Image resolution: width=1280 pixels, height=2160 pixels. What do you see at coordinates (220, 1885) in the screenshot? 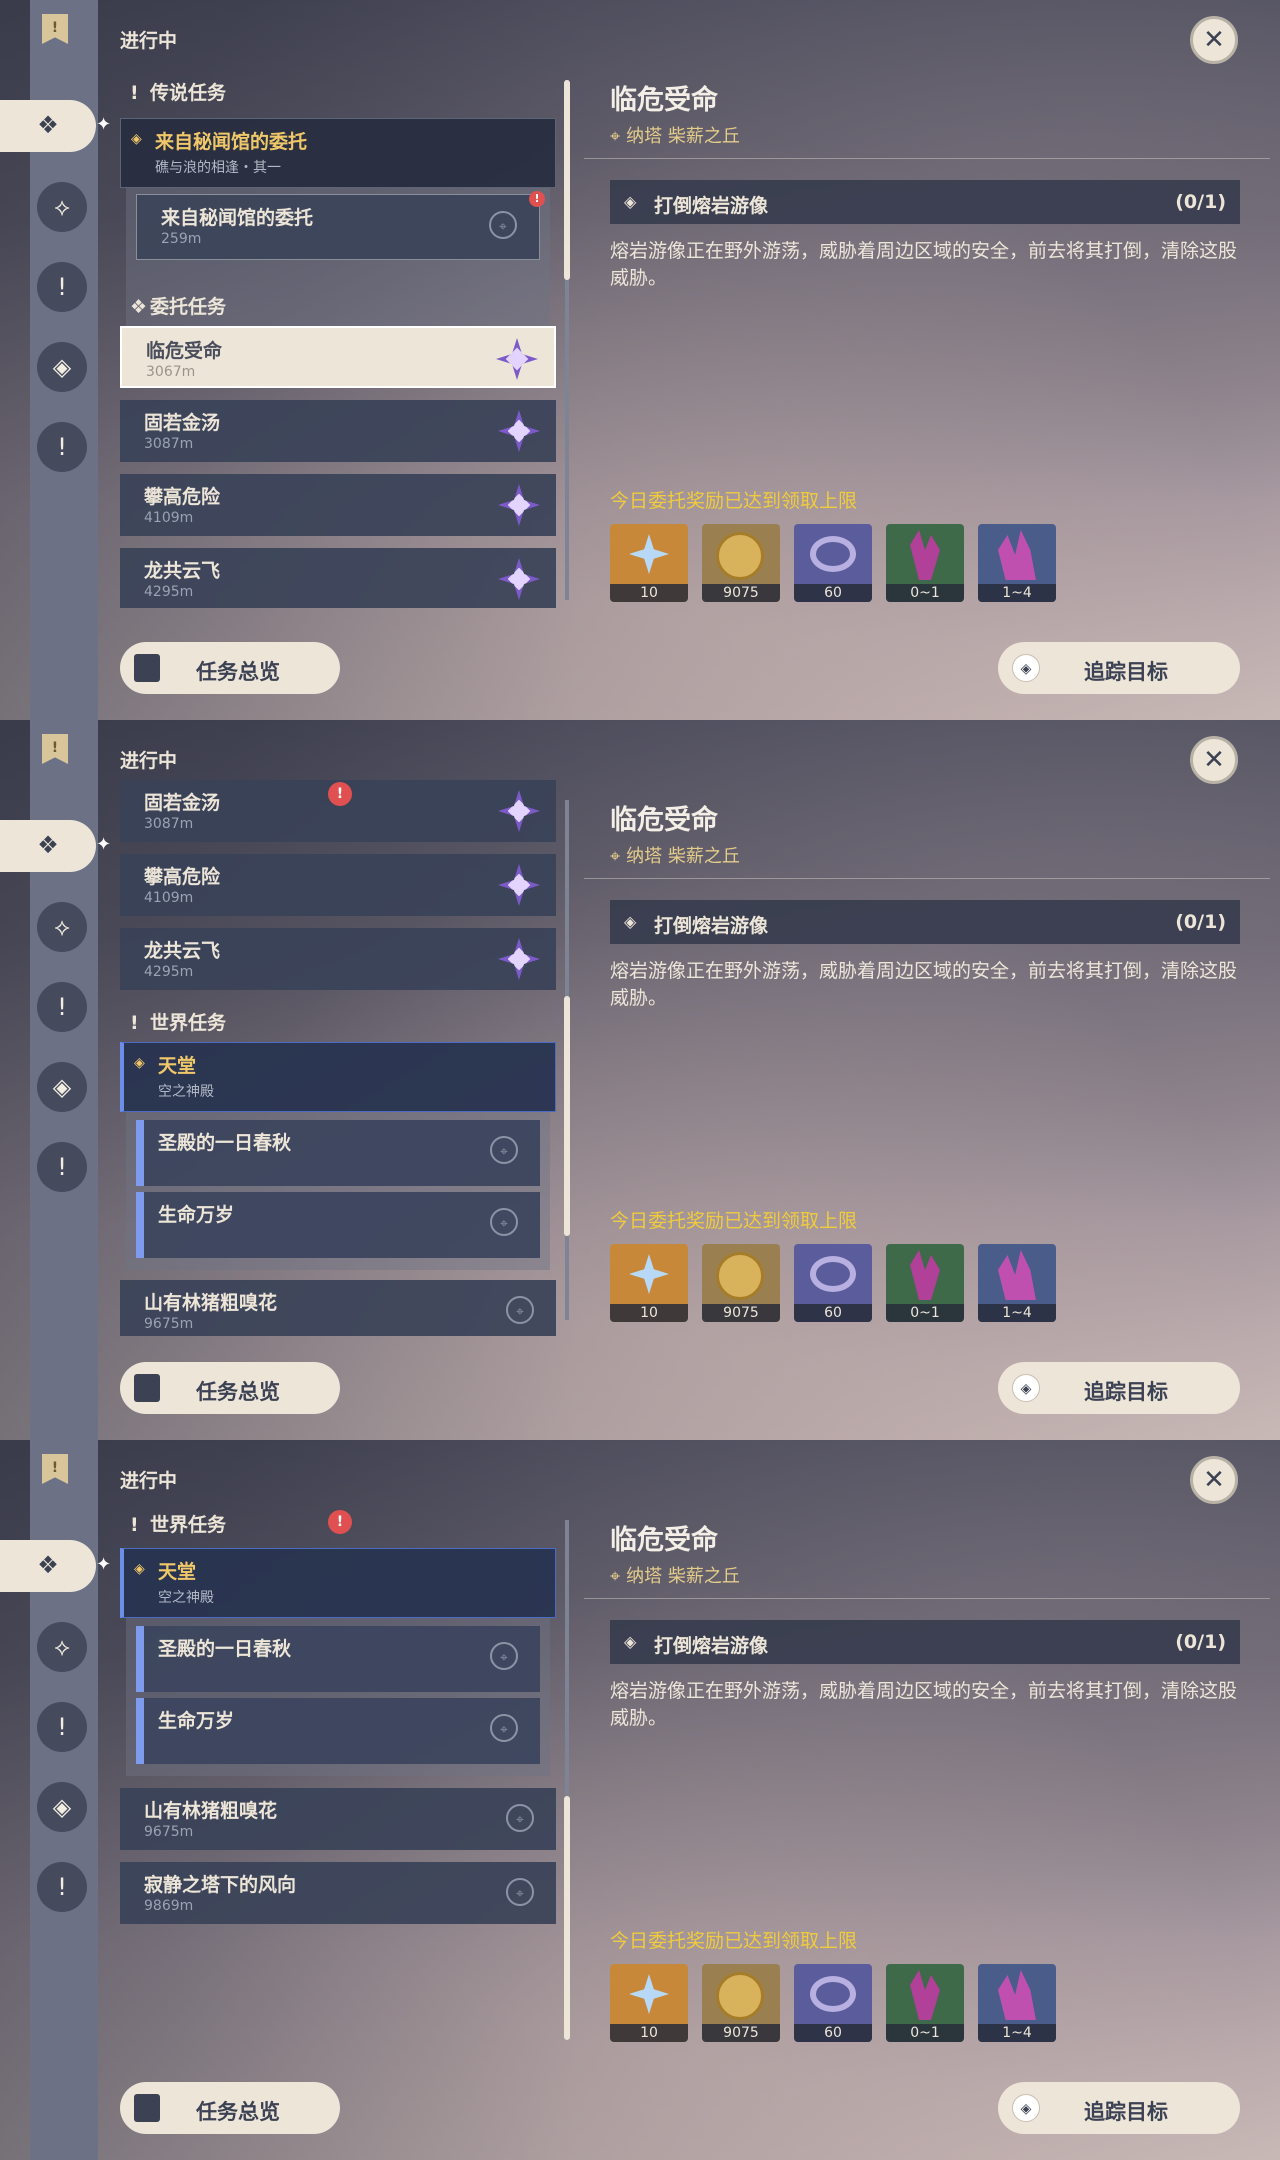
I see `quest-title: 寂静之塔下的风向` at bounding box center [220, 1885].